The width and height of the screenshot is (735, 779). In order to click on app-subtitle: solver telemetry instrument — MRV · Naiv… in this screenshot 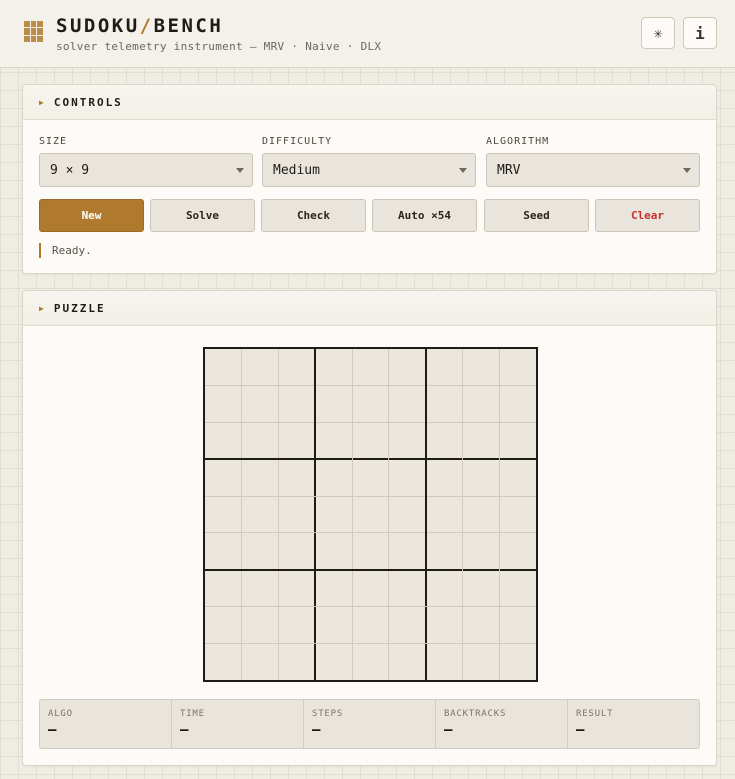, I will do `click(219, 46)`.